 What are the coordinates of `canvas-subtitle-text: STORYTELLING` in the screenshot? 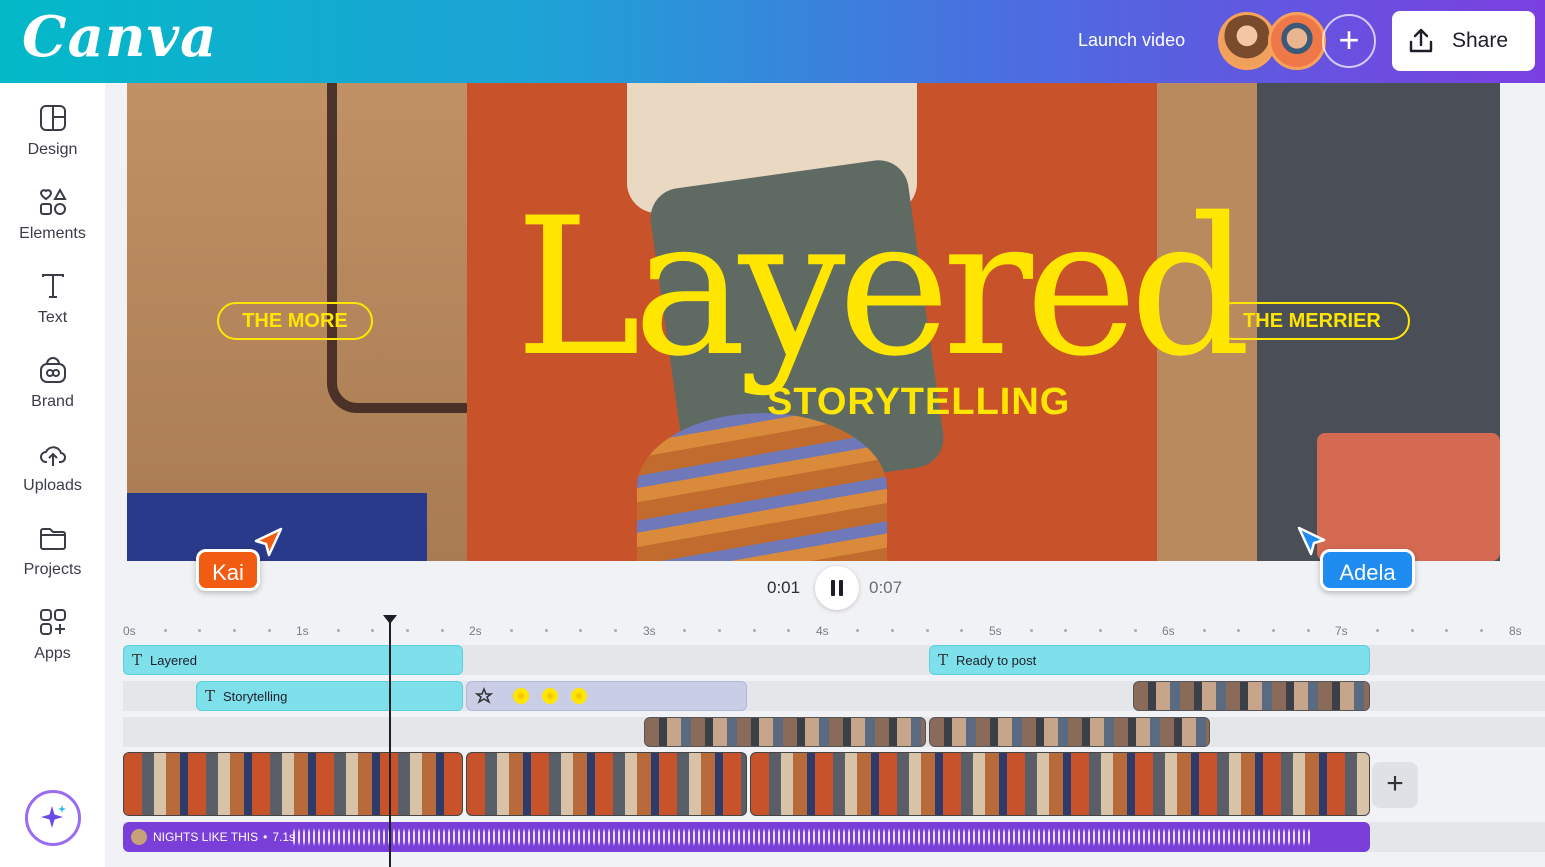 It's located at (918, 402).